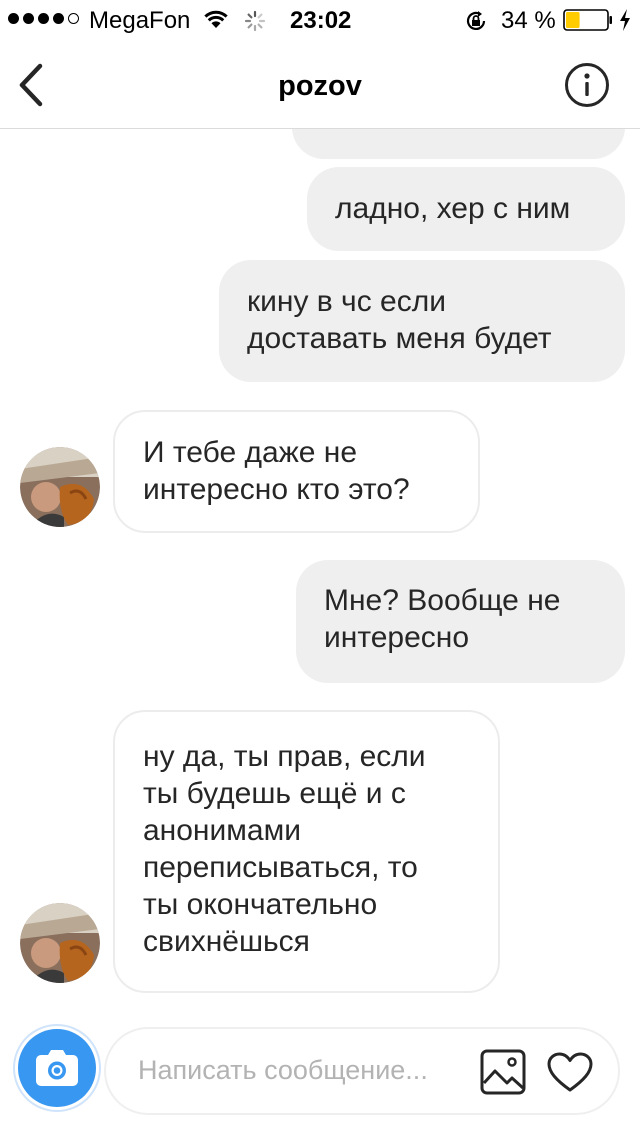 The image size is (640, 1136). I want to click on activity-spinner-icon, so click(255, 21).